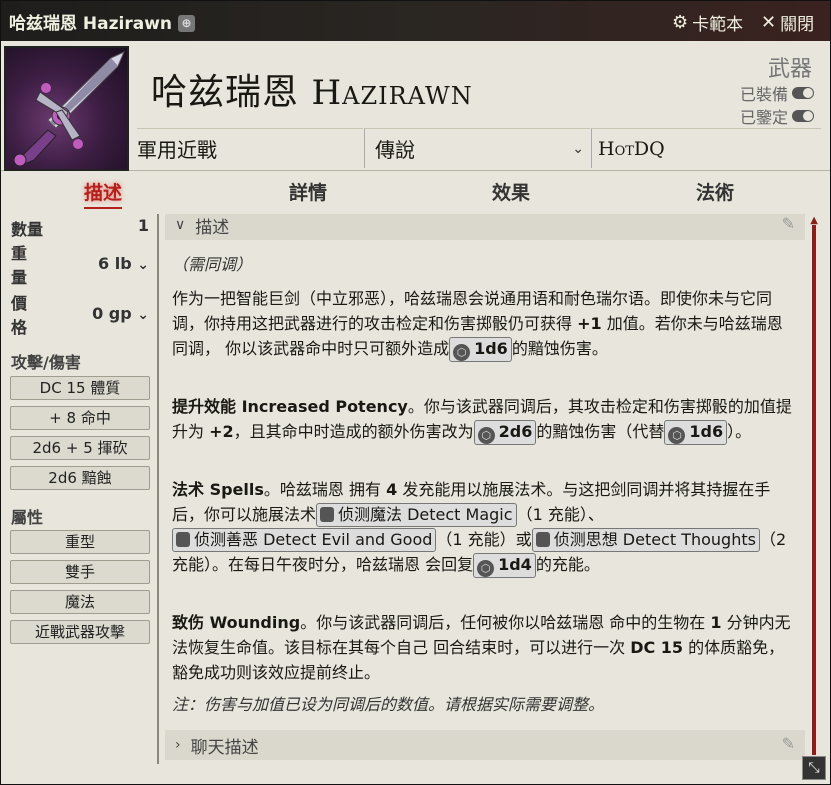  I want to click on source-field: HotDQ, so click(706, 148).